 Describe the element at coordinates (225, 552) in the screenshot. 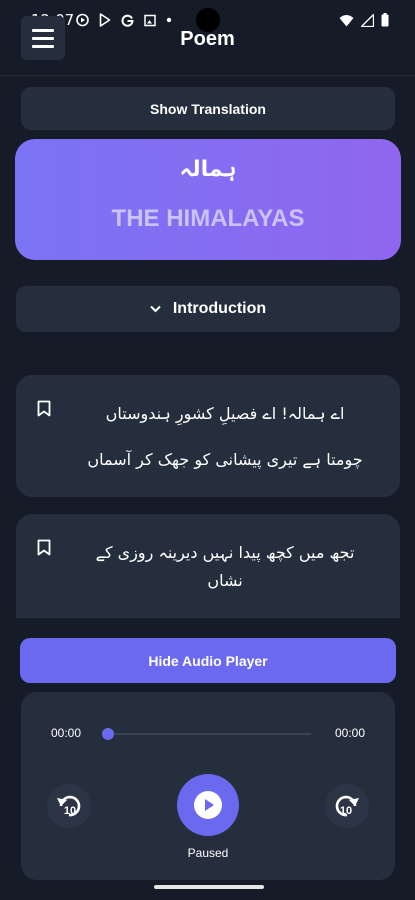

I see `verse-line: تجھ میں کچھ پیدا نہیں دیرینہ روزی کے` at that location.